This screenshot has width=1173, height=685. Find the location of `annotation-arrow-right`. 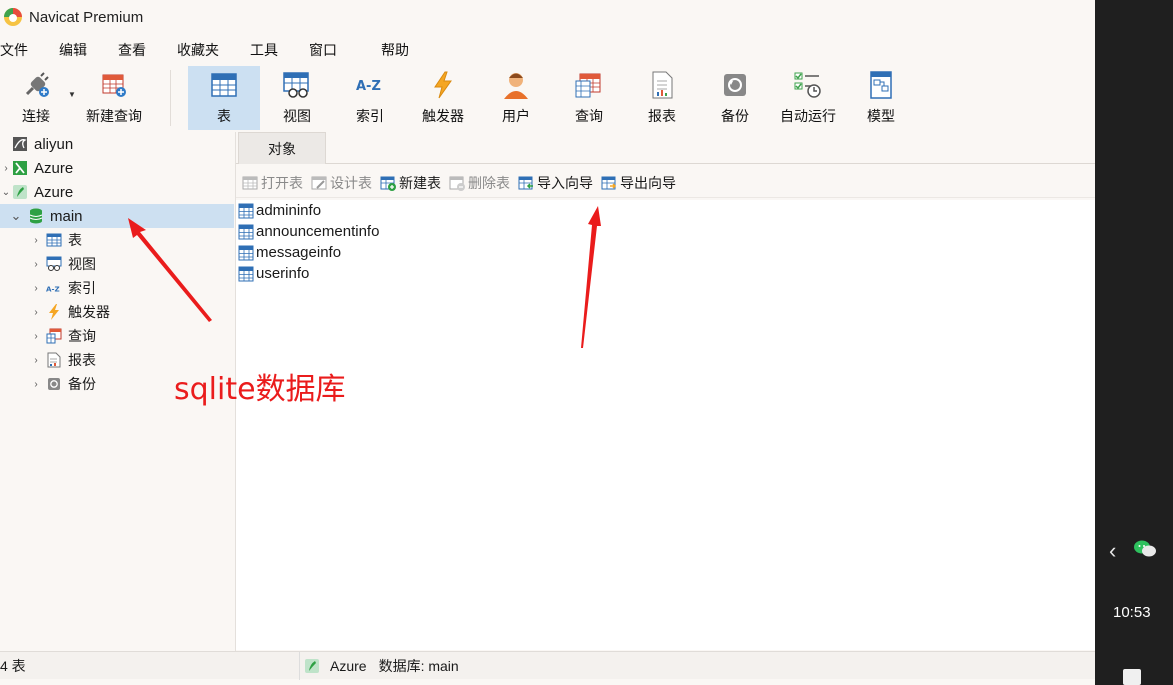

annotation-arrow-right is located at coordinates (591, 277).